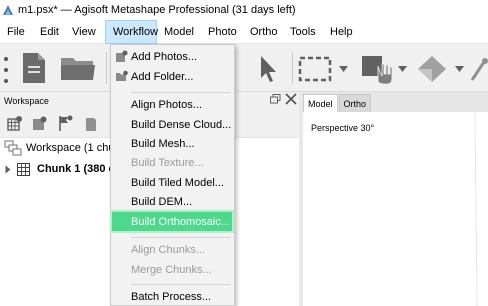  I want to click on chunk-label: Chunk 1 (380 ca, so click(79, 169).